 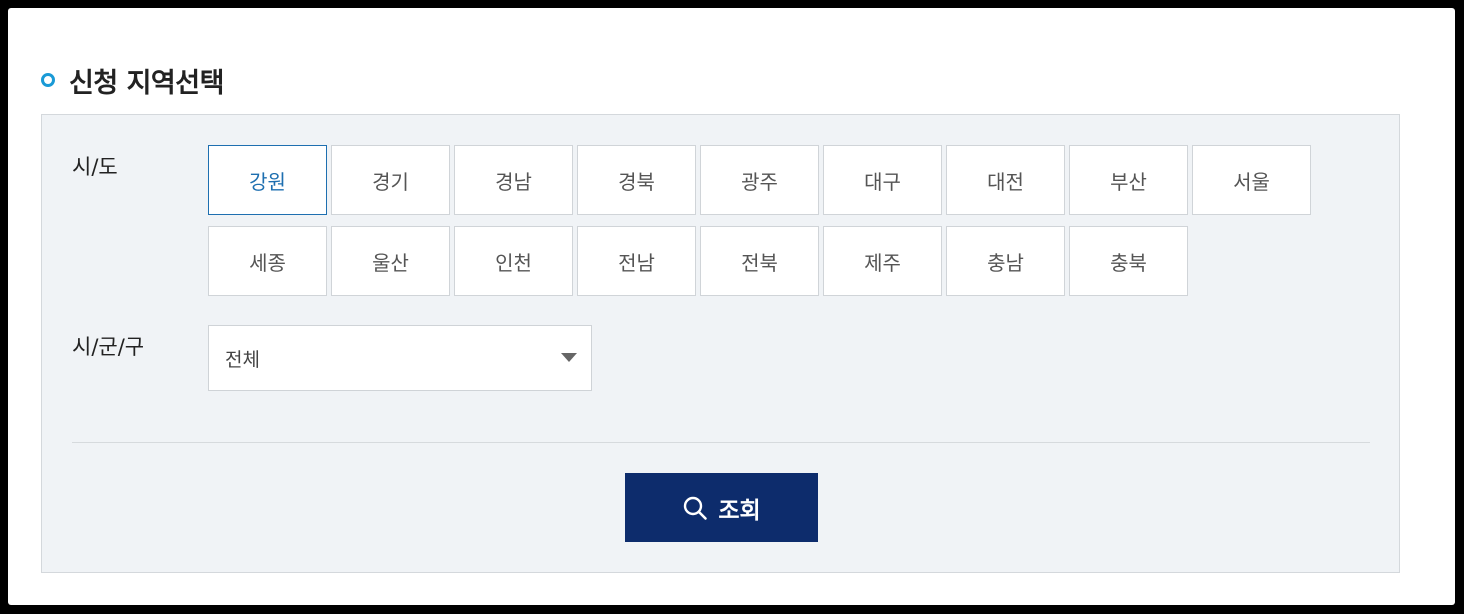 I want to click on search-icon, so click(x=696, y=508).